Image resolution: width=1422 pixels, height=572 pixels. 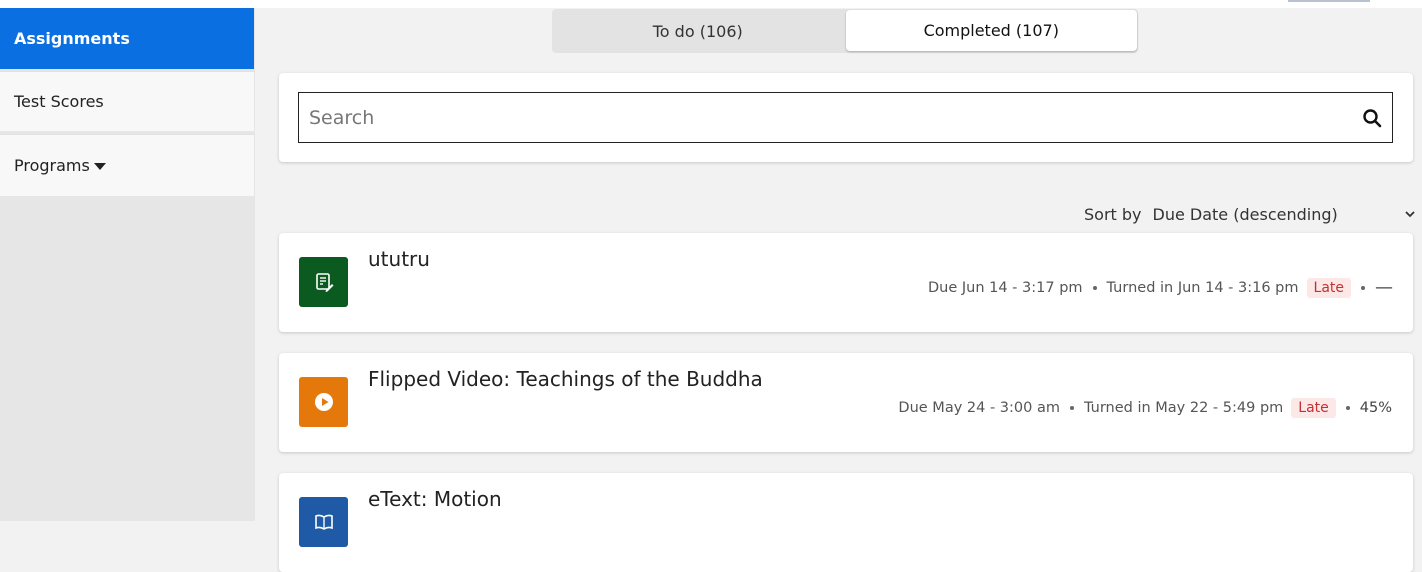 What do you see at coordinates (1372, 118) in the screenshot?
I see `search-icon` at bounding box center [1372, 118].